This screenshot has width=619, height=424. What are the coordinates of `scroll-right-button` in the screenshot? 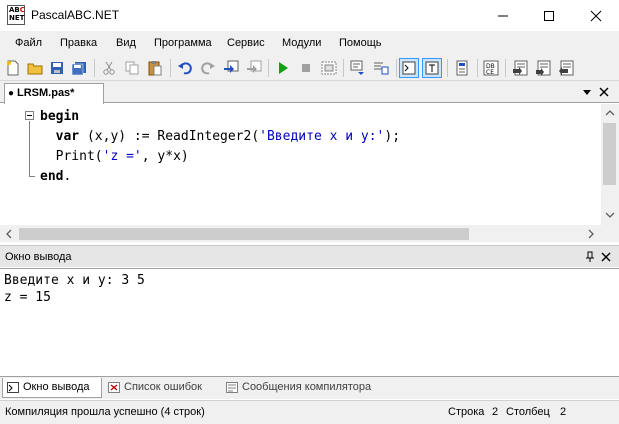 It's located at (591, 234).